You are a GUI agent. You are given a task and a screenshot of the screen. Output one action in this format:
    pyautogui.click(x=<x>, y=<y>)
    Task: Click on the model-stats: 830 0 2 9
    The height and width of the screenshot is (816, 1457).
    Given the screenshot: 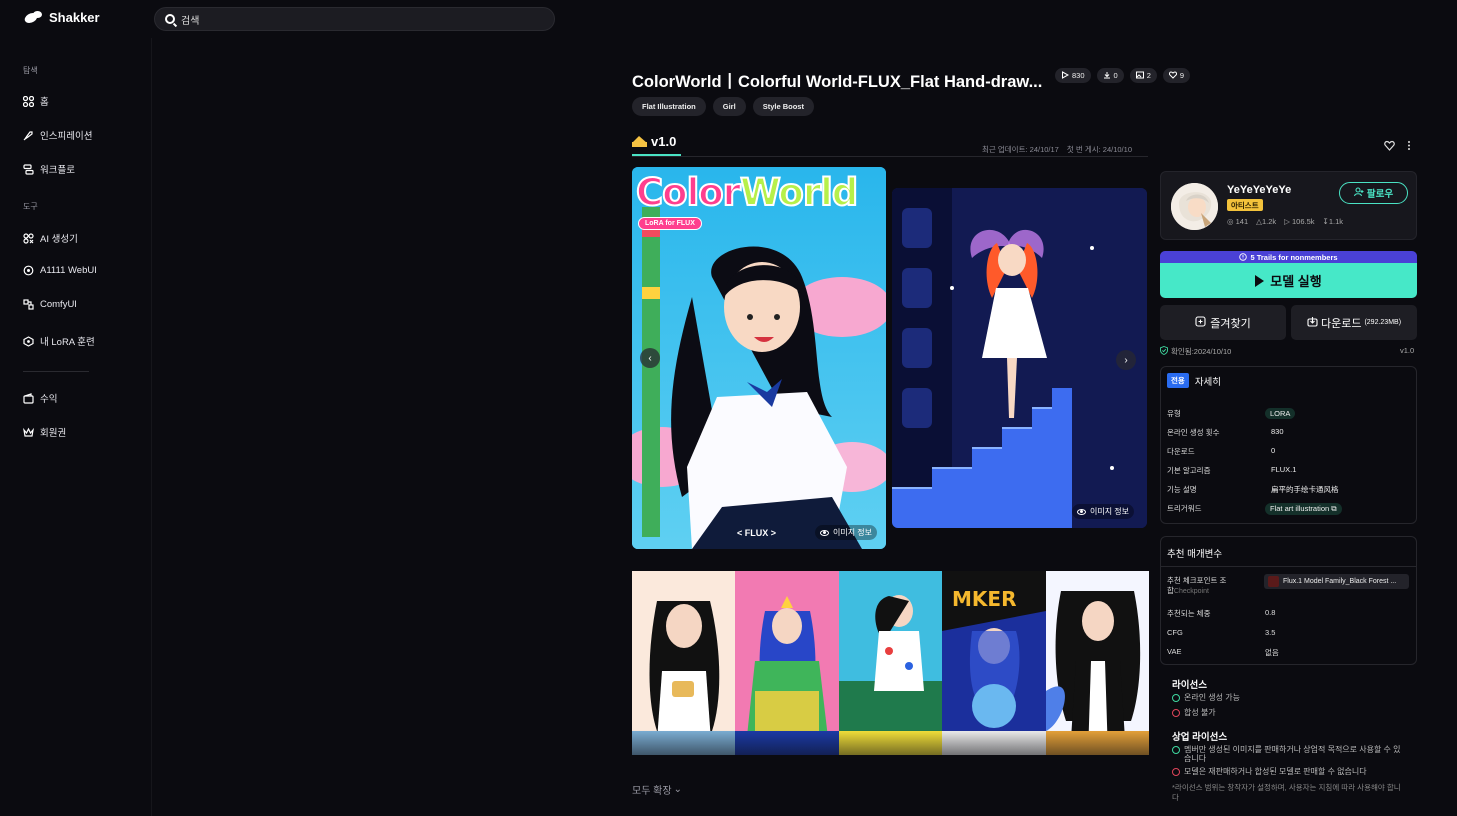 What is the action you would take?
    pyautogui.click(x=1123, y=75)
    